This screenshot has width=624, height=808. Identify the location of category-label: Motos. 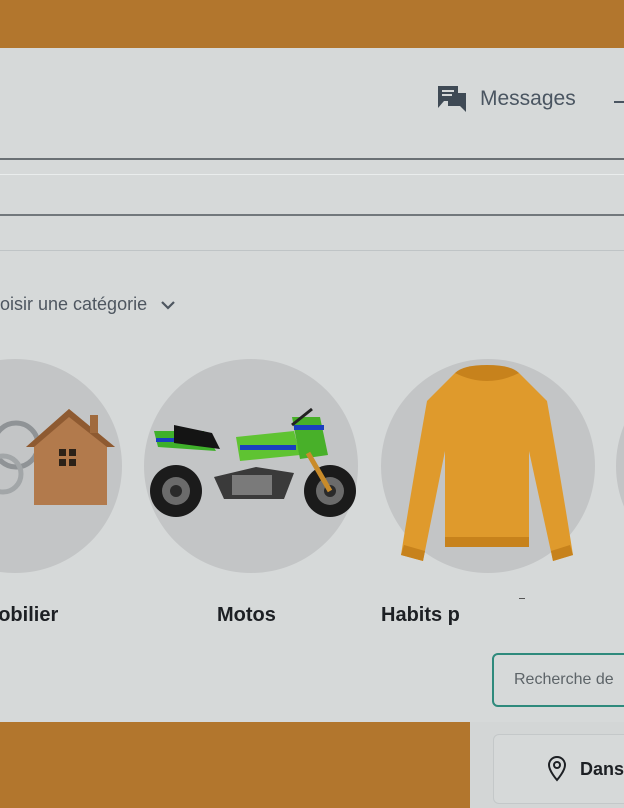
(246, 615).